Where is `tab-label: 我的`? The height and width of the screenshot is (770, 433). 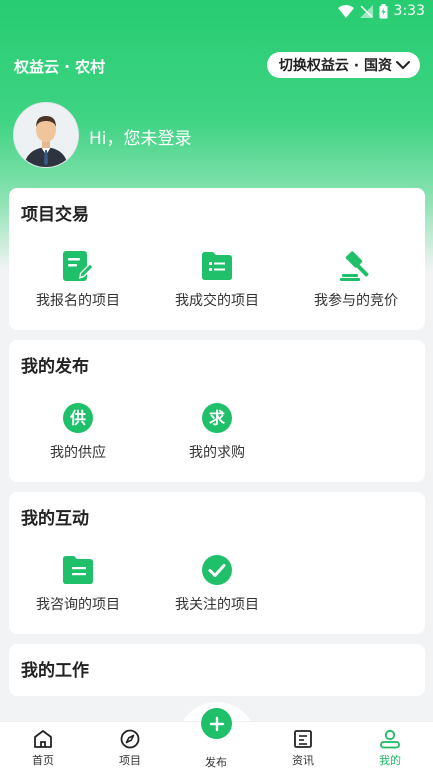 tab-label: 我的 is located at coordinates (390, 760).